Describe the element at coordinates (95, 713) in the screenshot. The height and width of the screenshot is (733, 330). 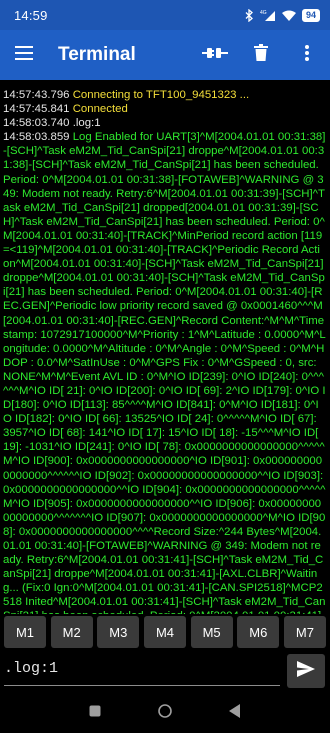
I see `recents-icon` at that location.